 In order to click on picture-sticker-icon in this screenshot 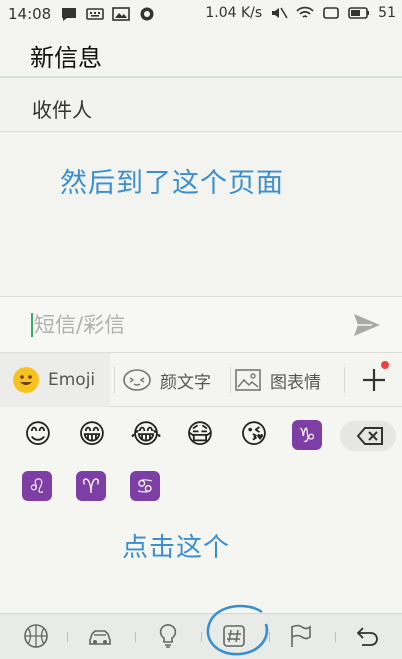, I will do `click(248, 380)`.